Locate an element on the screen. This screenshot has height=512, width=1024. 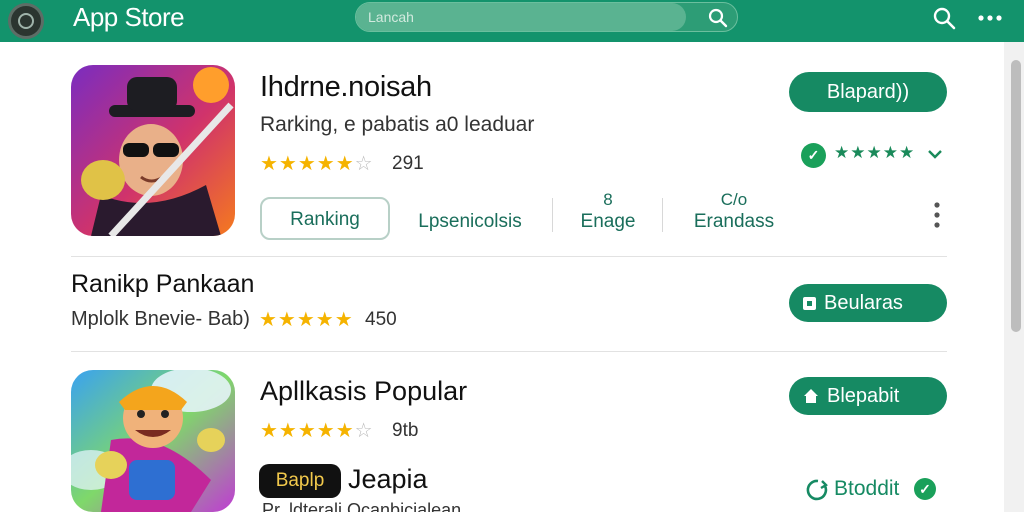
install-button: Blapard)) is located at coordinates (868, 92).